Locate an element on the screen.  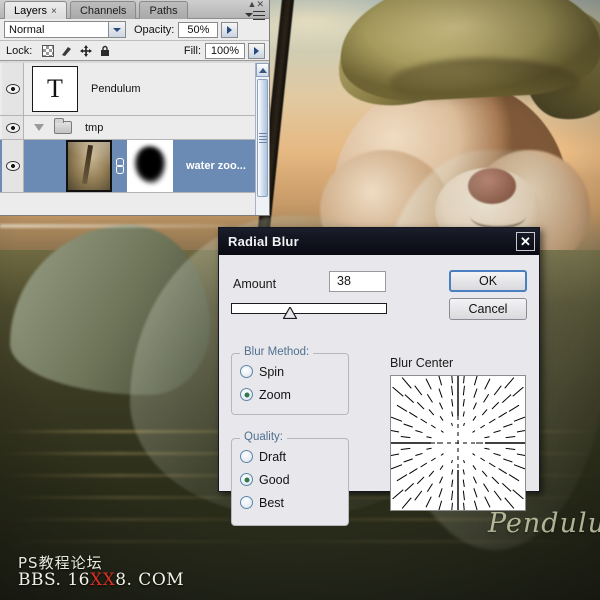
group-visibility-toggle is located at coordinates (13, 127).